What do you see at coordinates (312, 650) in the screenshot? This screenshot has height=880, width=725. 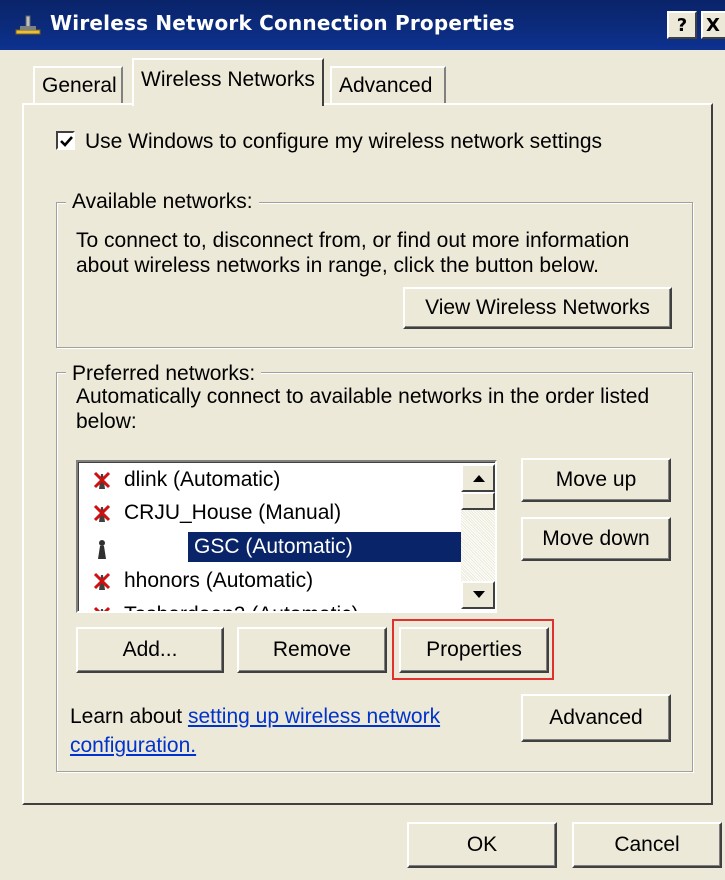 I see `remove-button: Remove` at bounding box center [312, 650].